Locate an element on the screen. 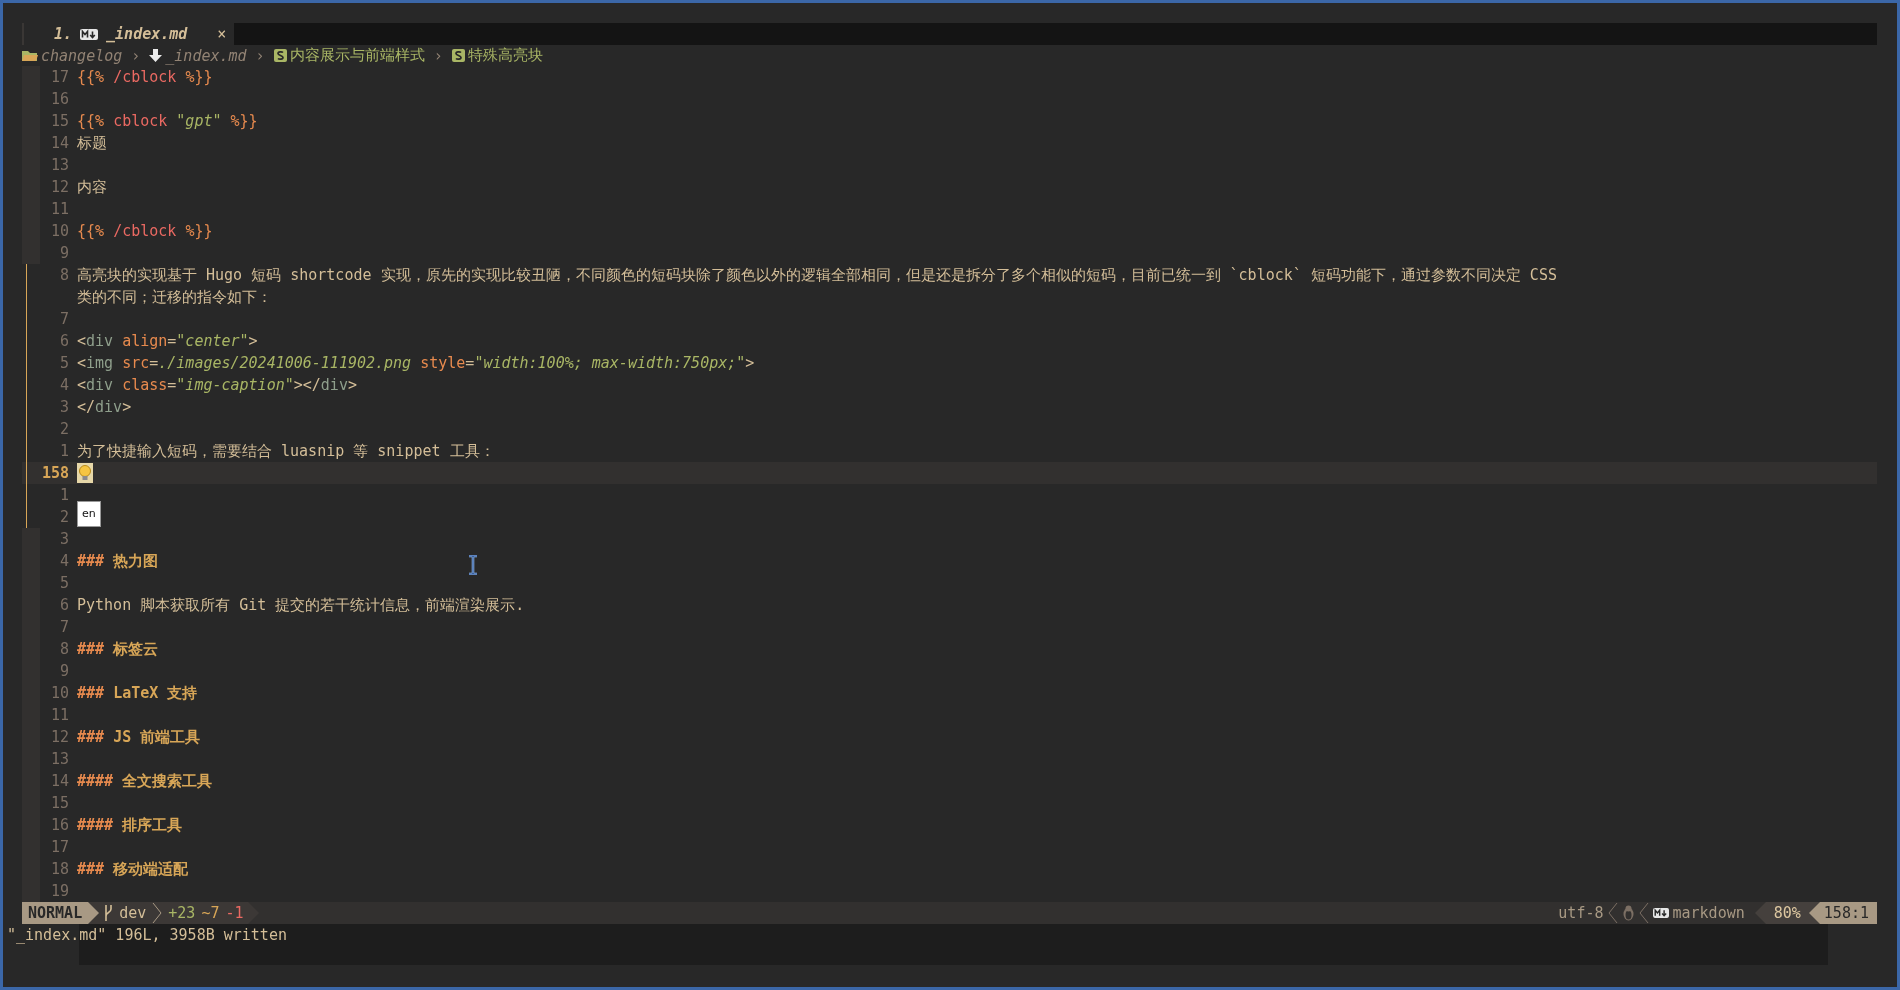 This screenshot has height=990, width=1900. code-line: 高亮块的实现基于 Hugo 短码 shortcode 实现，原先的实现比较丑陋，不同颜色的短码块除了颜色以外的逻辑全部相同，但是还是拆分了多个相似的短码，目前已统一到 `cblock` 短码功能下，通过参数不同决定 CSS is located at coordinates (817, 275).